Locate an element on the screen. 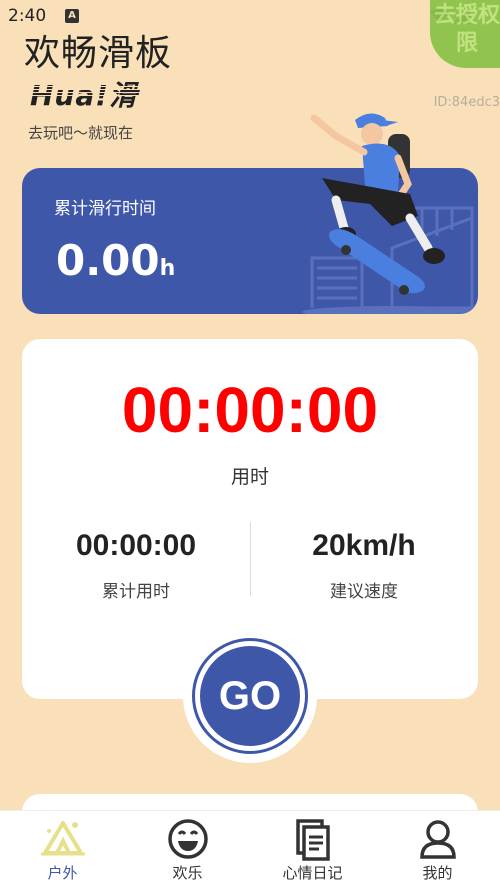 This screenshot has height=890, width=500. tab-diary: 心情日记 is located at coordinates (312, 850).